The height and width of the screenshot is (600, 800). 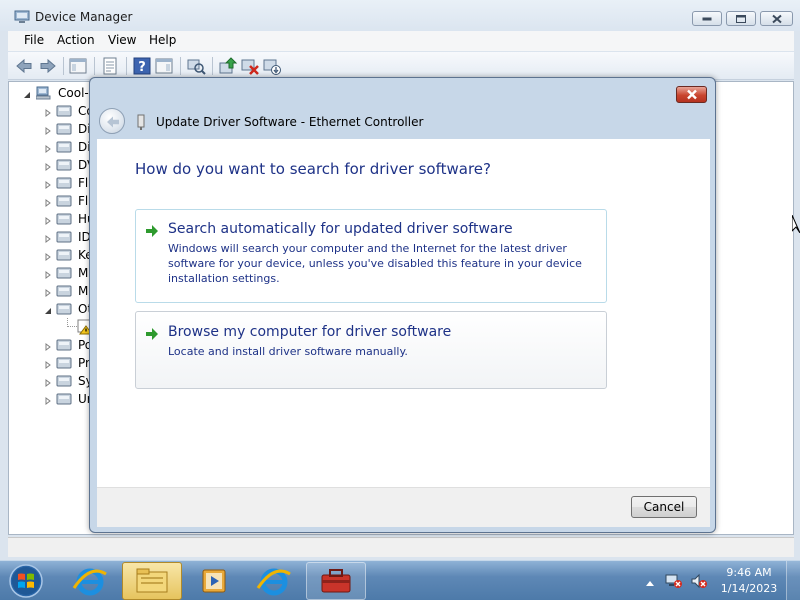 I want to click on tree-root: Cool-, so click(x=49, y=93).